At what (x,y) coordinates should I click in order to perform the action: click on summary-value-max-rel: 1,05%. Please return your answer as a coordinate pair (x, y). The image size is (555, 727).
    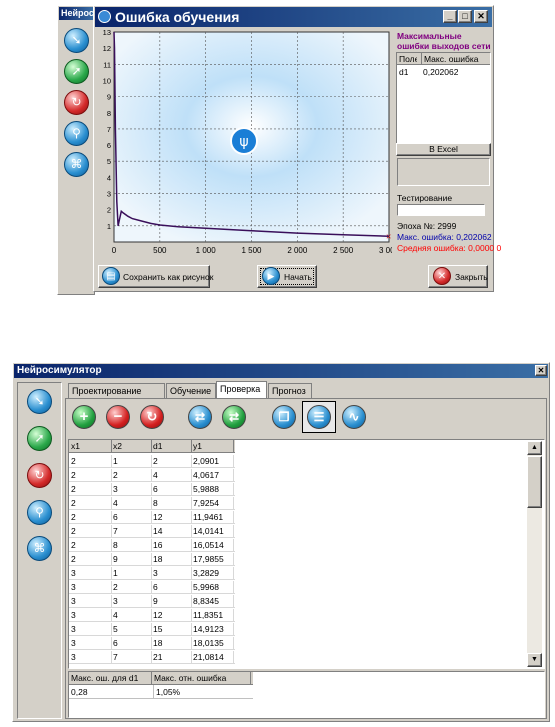
    Looking at the image, I should click on (168, 692).